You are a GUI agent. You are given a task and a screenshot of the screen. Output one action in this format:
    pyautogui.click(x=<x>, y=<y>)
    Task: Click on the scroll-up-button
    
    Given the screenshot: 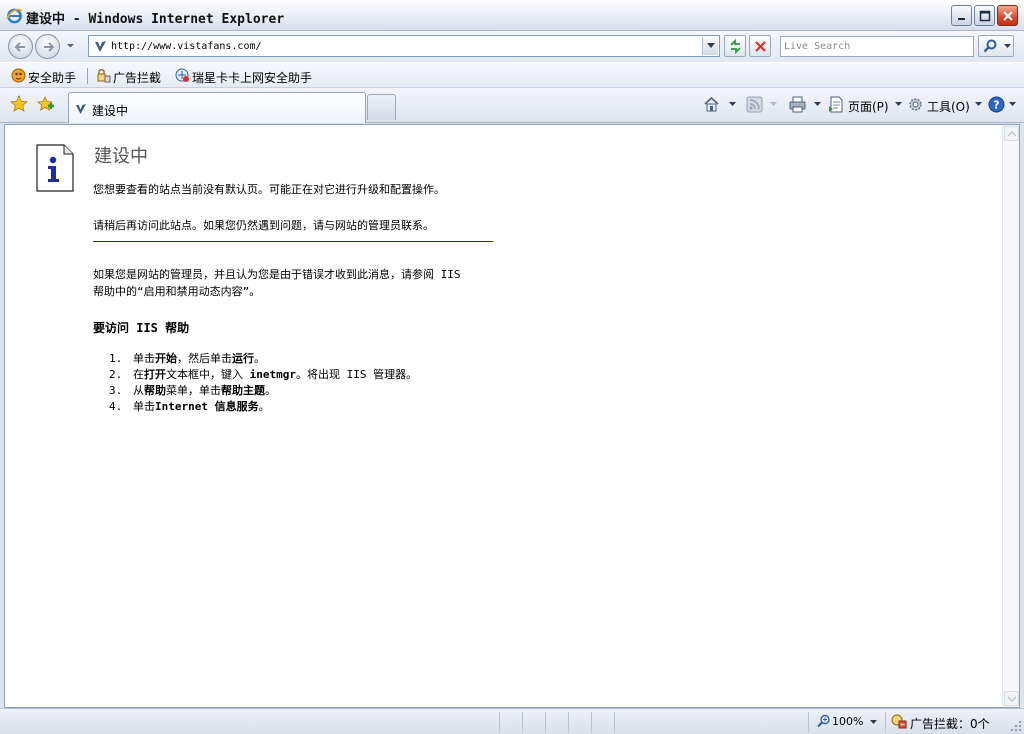 What is the action you would take?
    pyautogui.click(x=1011, y=133)
    